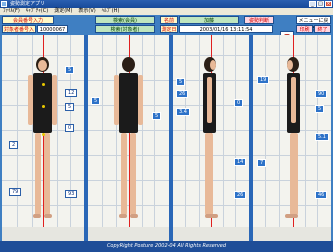 Image resolution: width=333 pixels, height=252 pixels. What do you see at coordinates (166, 11) in the screenshot?
I see `menu-bar: ﾌｧｲﾙ(F) ｷｬﾌﾟﾁｬ(C) 測定(M) 表示(V) ﾍﾙﾌﾟ(H)` at bounding box center [166, 11].